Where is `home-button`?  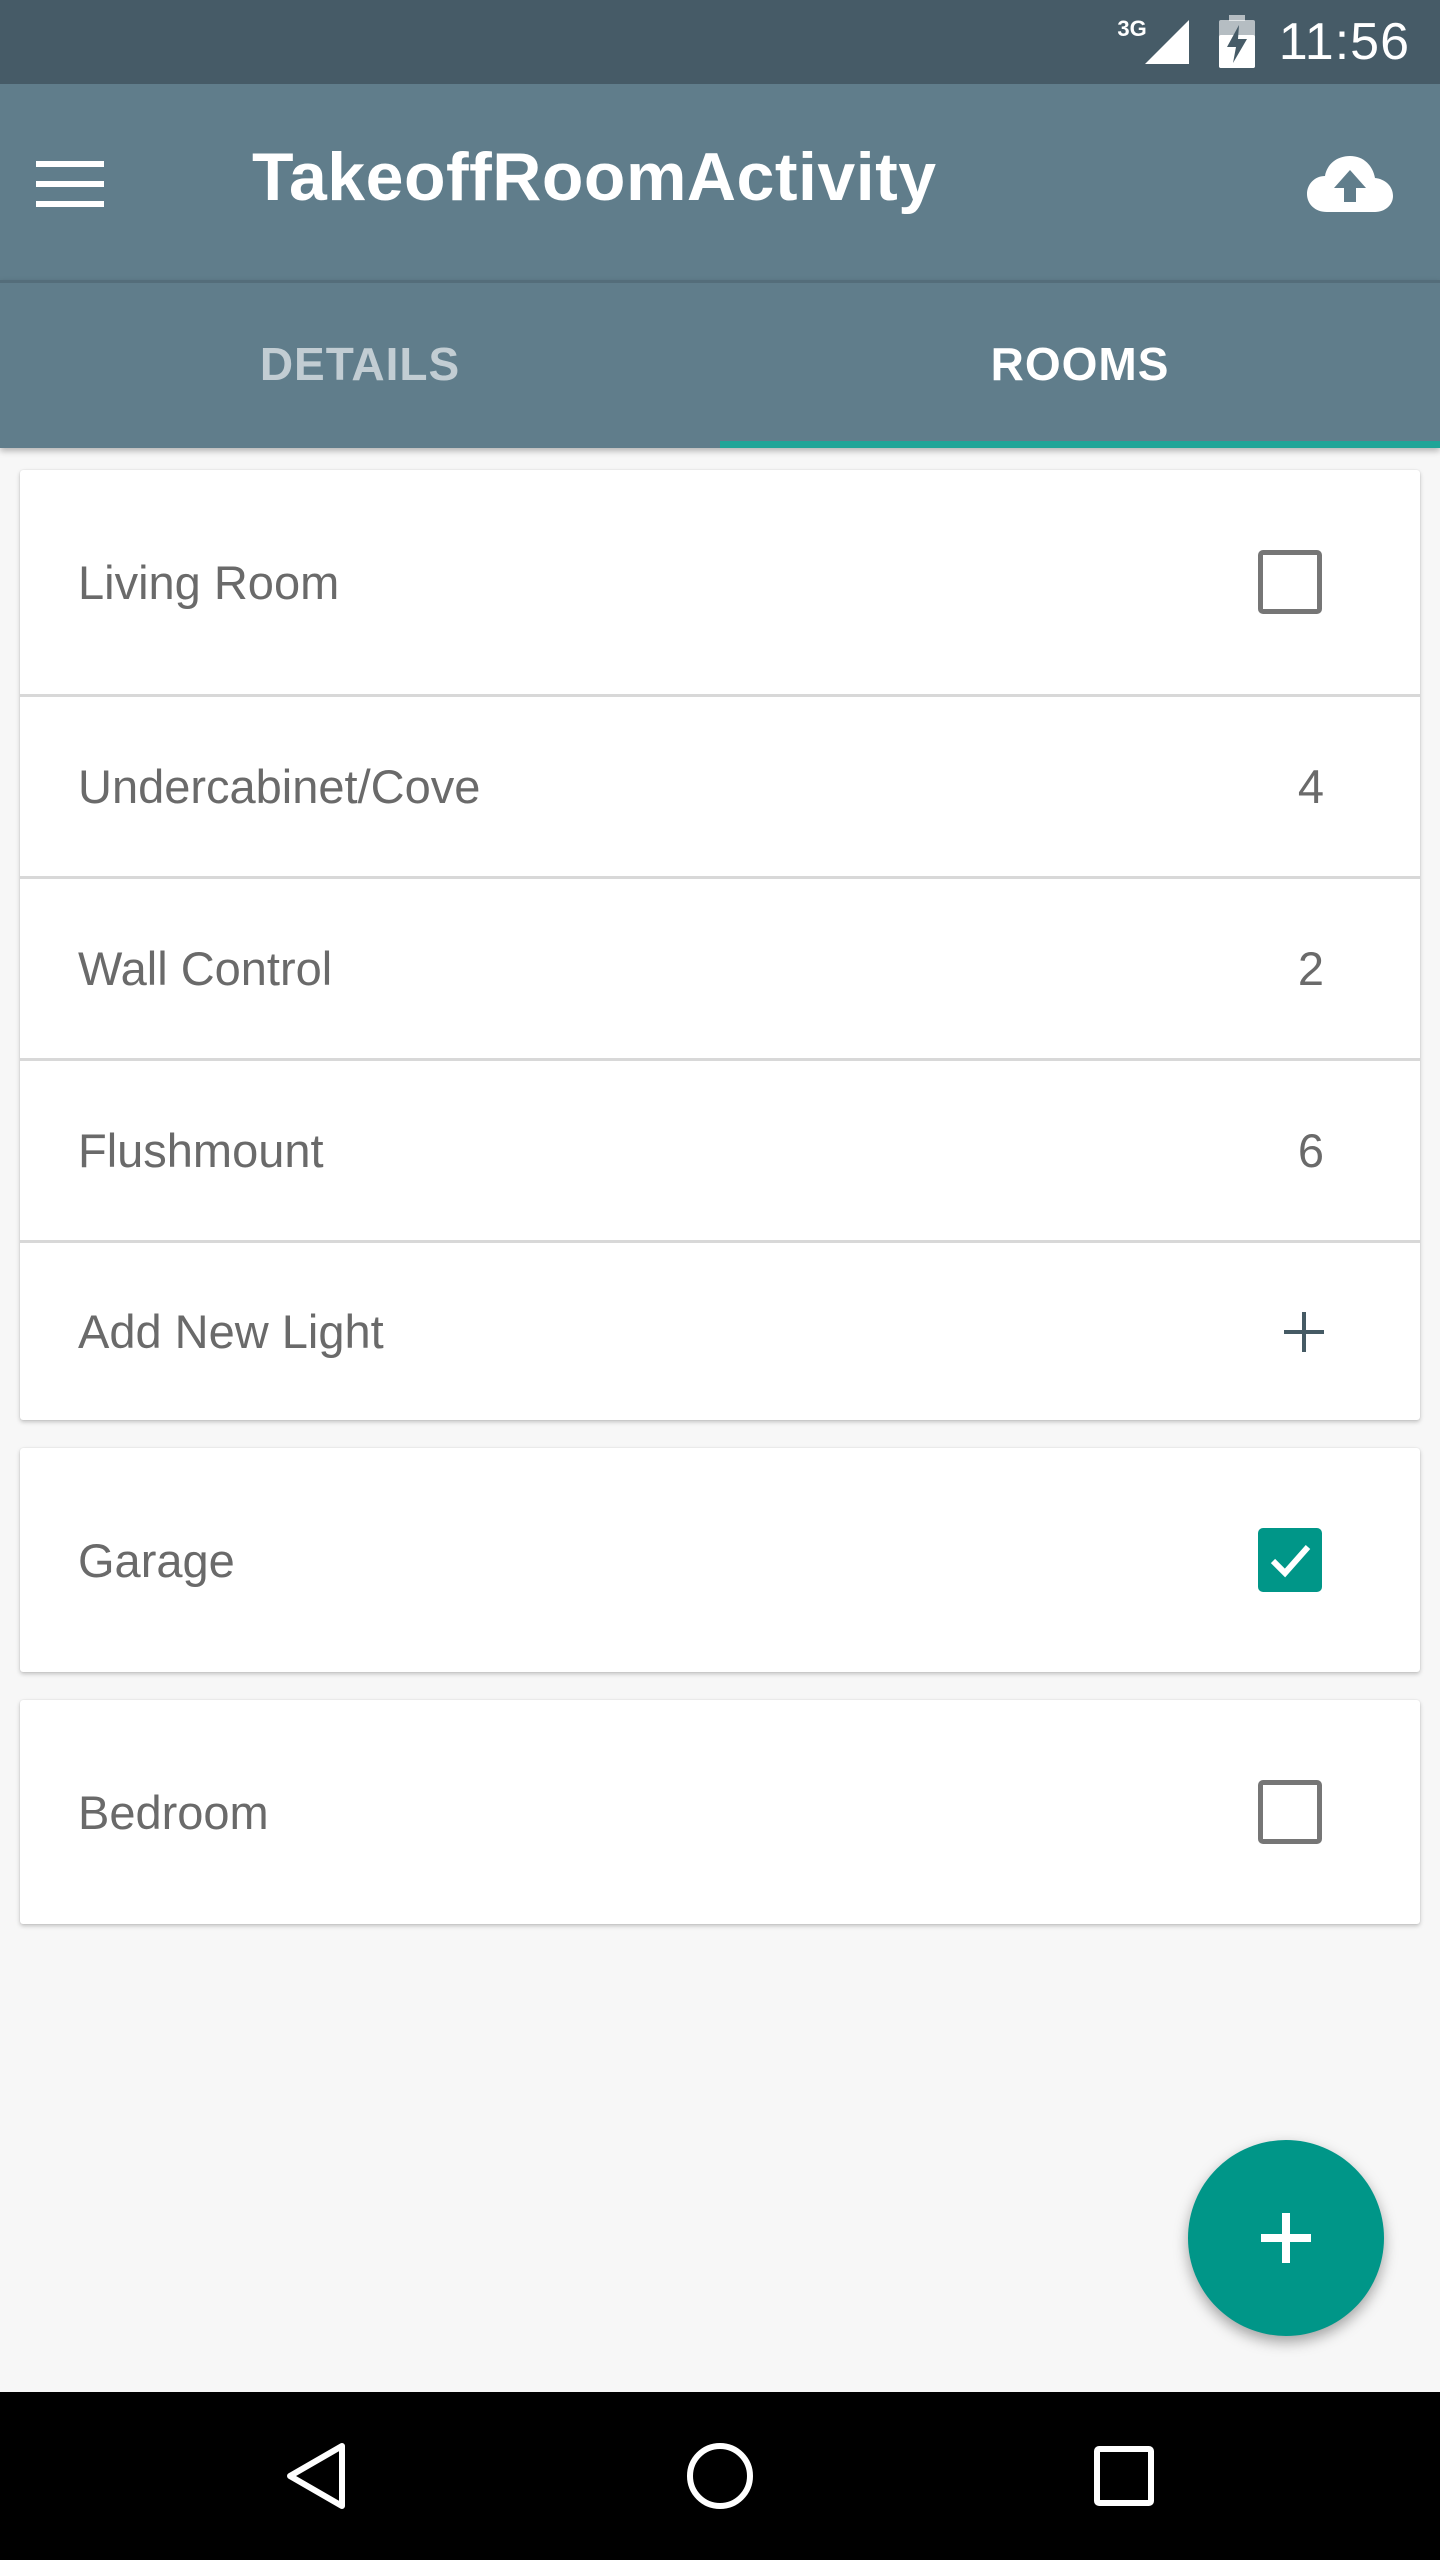 home-button is located at coordinates (720, 2476).